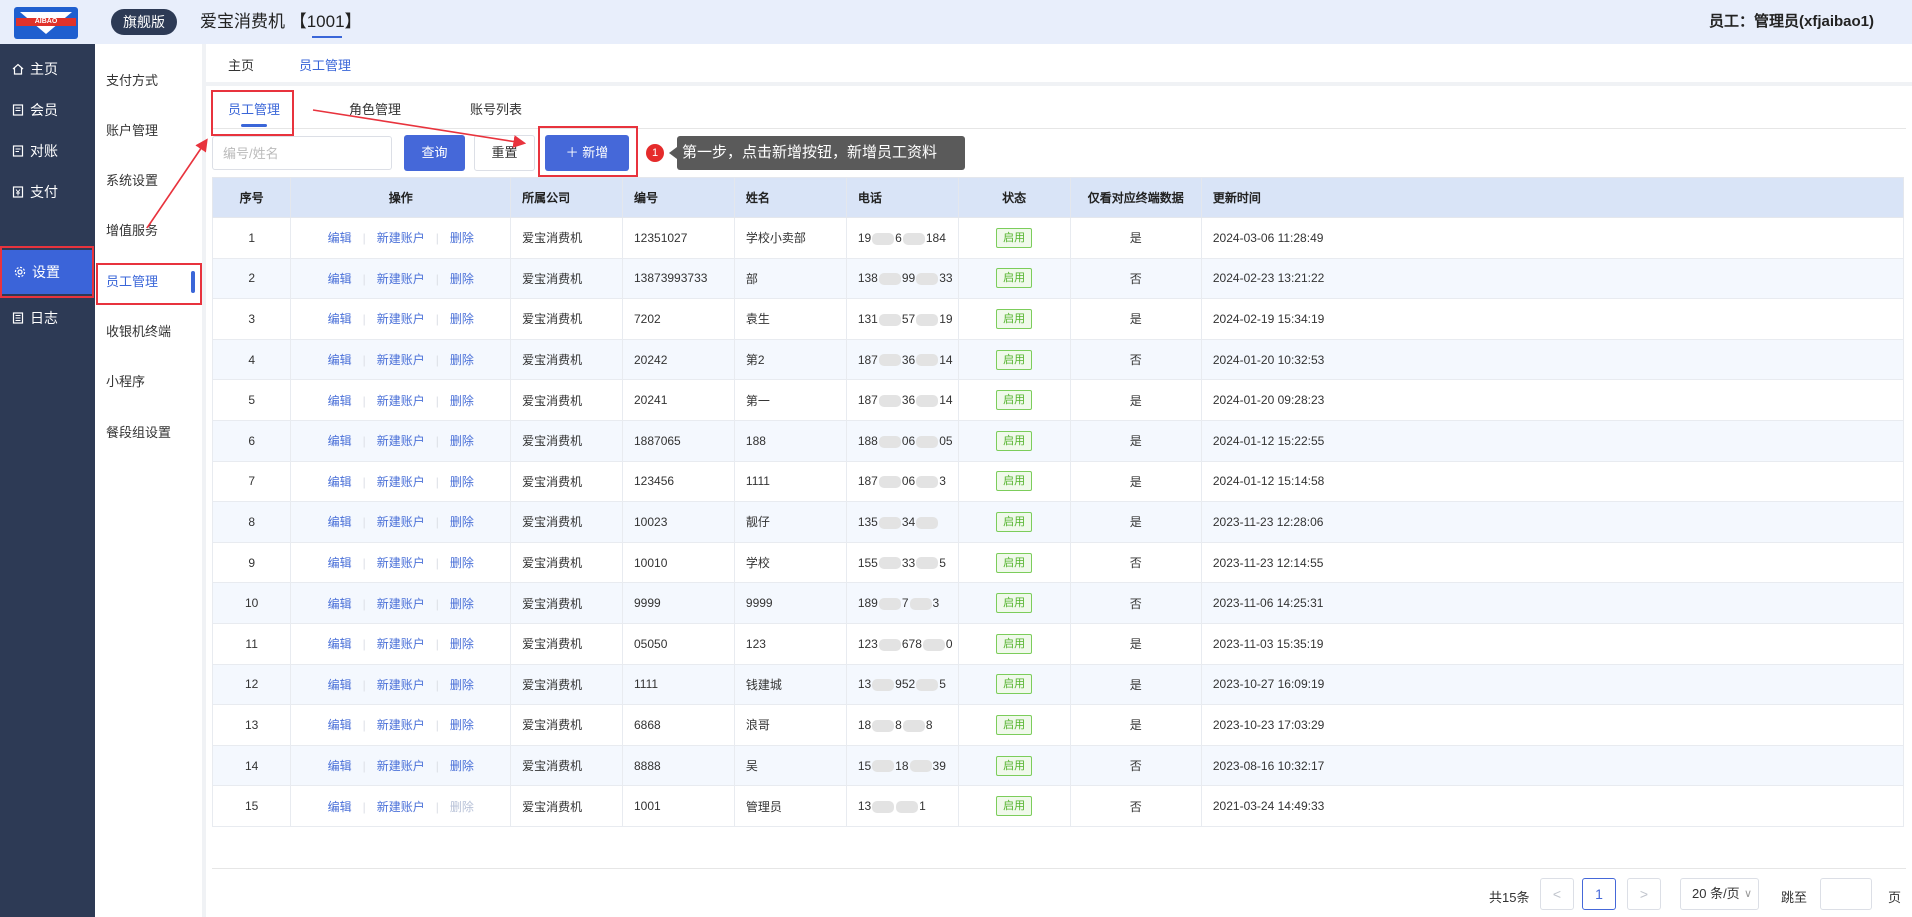 This screenshot has width=1912, height=917. What do you see at coordinates (47, 318) in the screenshot?
I see `nav-item-log: 日志` at bounding box center [47, 318].